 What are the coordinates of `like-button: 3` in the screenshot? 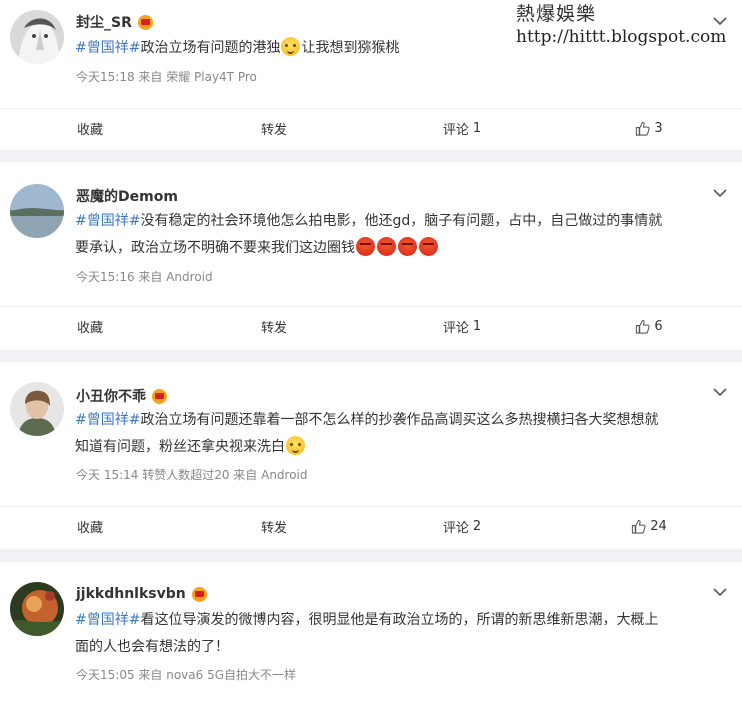 It's located at (649, 128).